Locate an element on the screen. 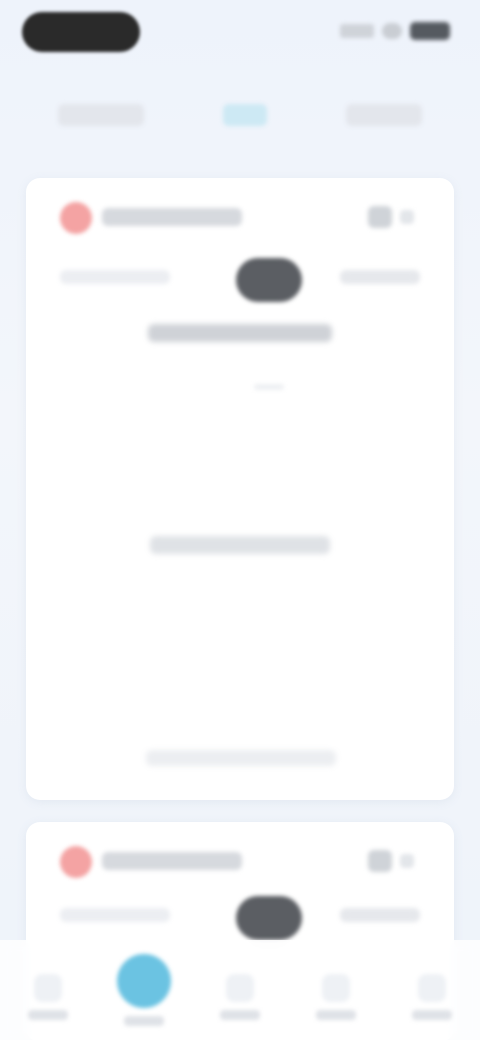 Image resolution: width=480 pixels, height=1040 pixels. home-icon is located at coordinates (48, 988).